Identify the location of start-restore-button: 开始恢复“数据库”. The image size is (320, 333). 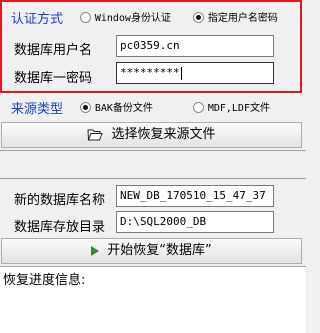
(151, 251).